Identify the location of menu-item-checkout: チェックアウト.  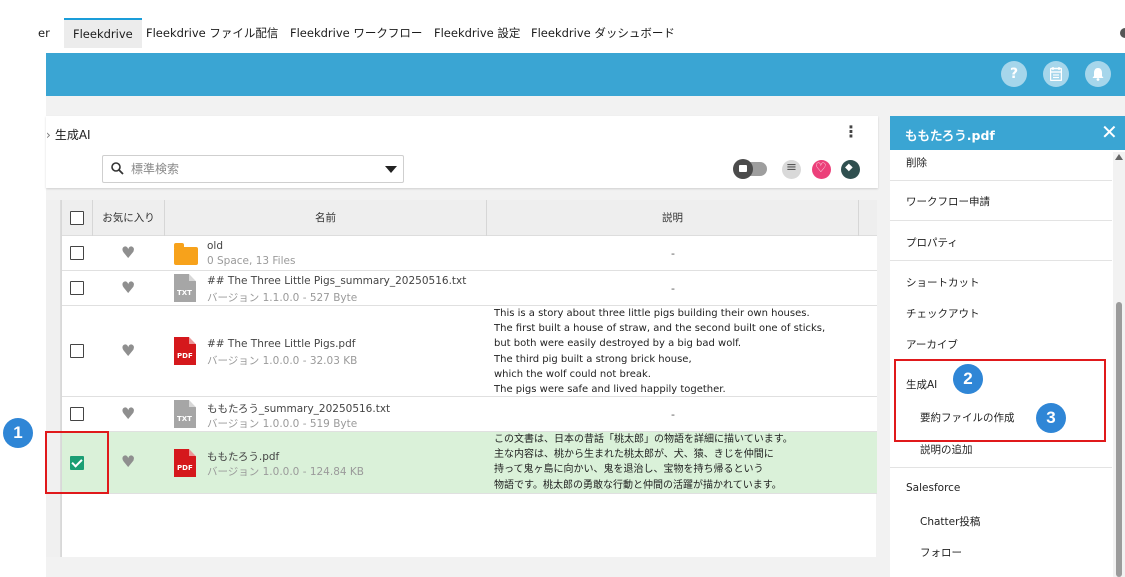
(1001, 313).